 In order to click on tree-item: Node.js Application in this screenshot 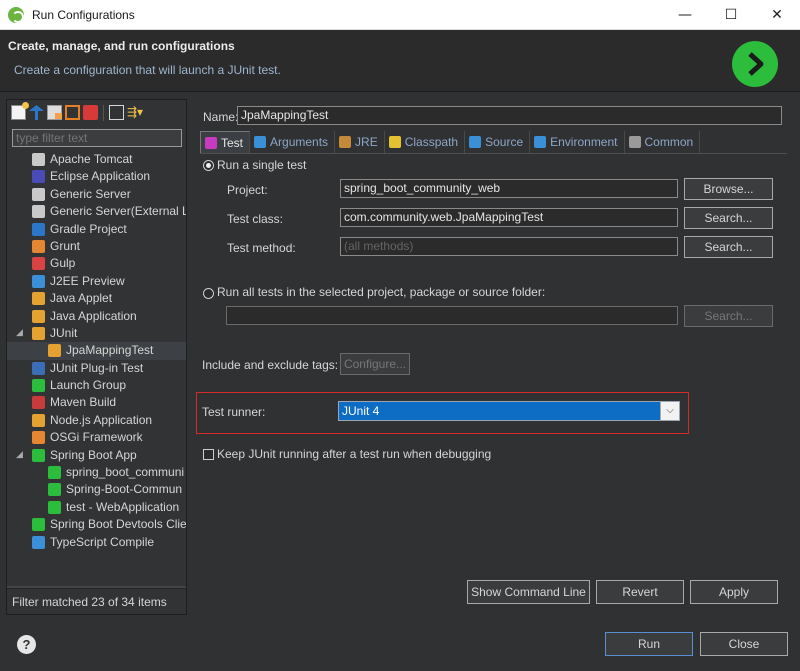, I will do `click(96, 420)`.